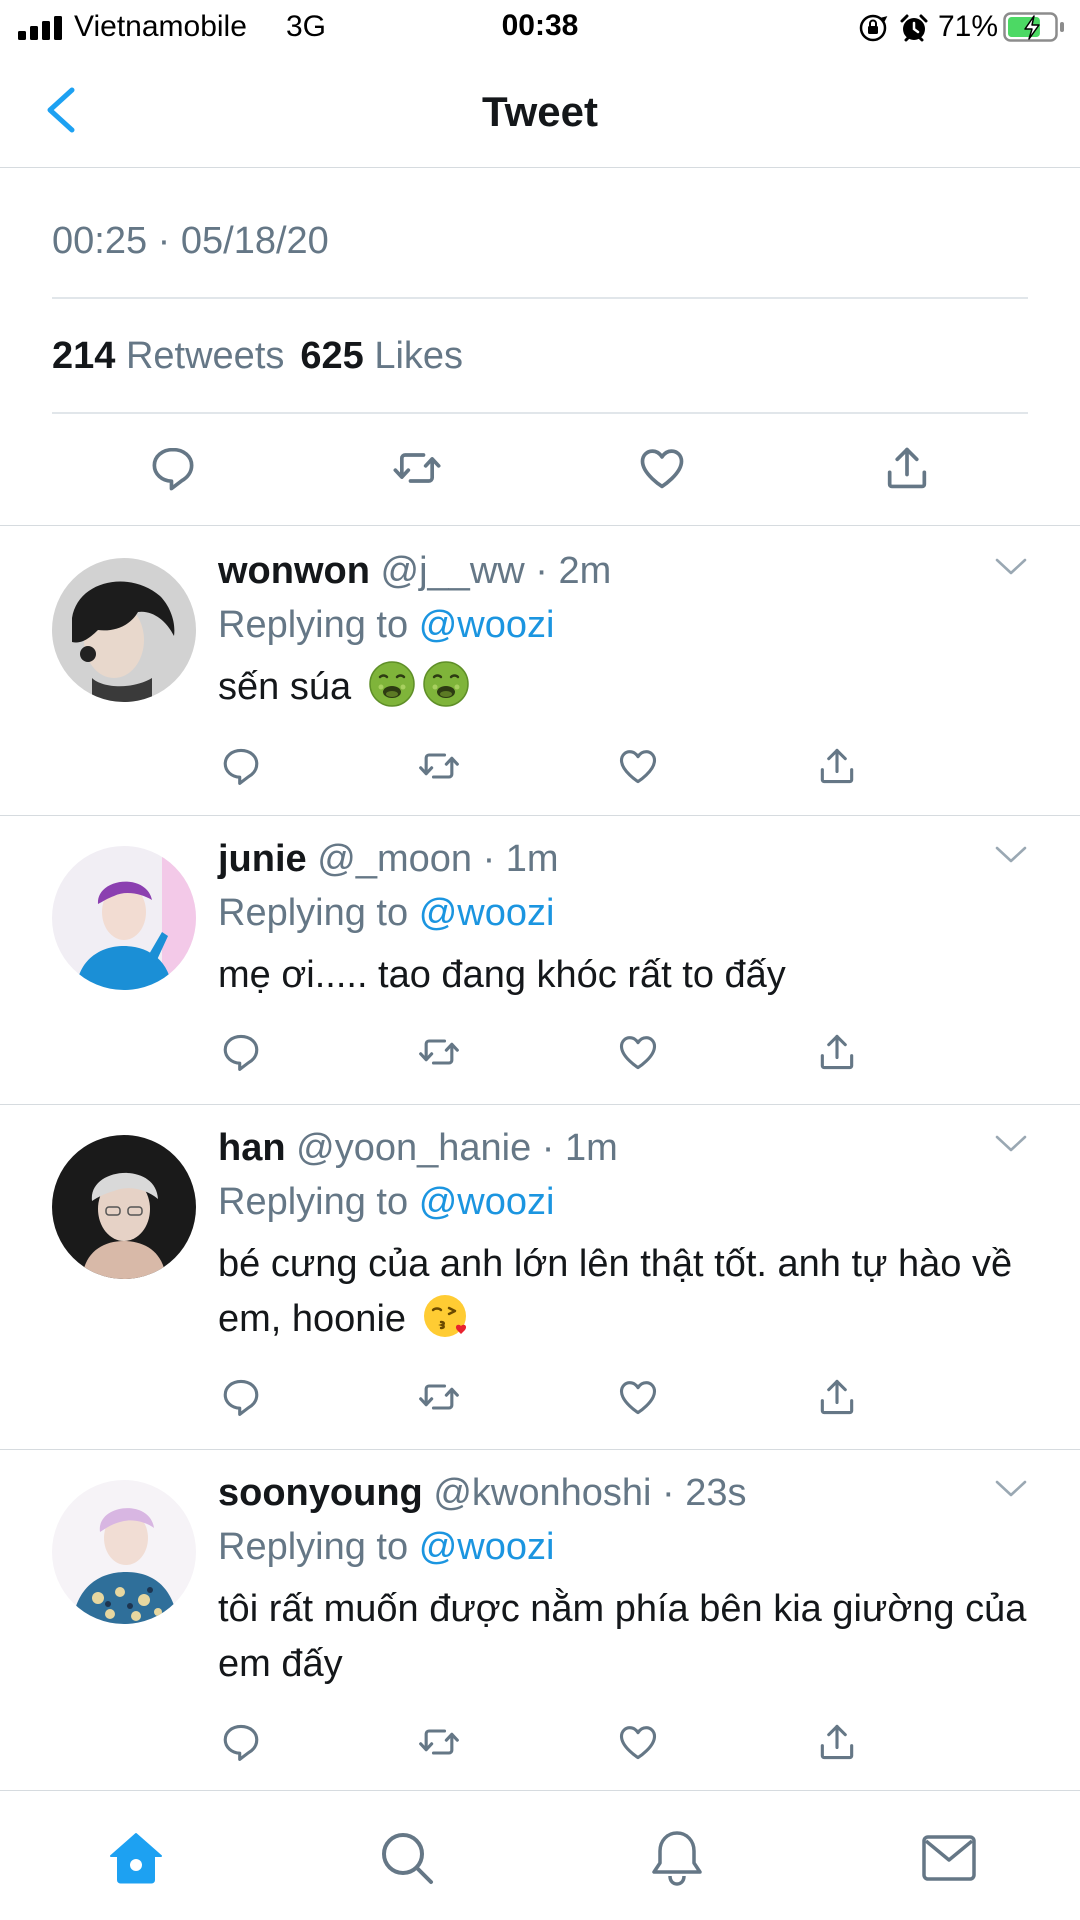 The height and width of the screenshot is (1920, 1080). Describe the element at coordinates (453, 571) in the screenshot. I see `handle: @j__ww` at that location.